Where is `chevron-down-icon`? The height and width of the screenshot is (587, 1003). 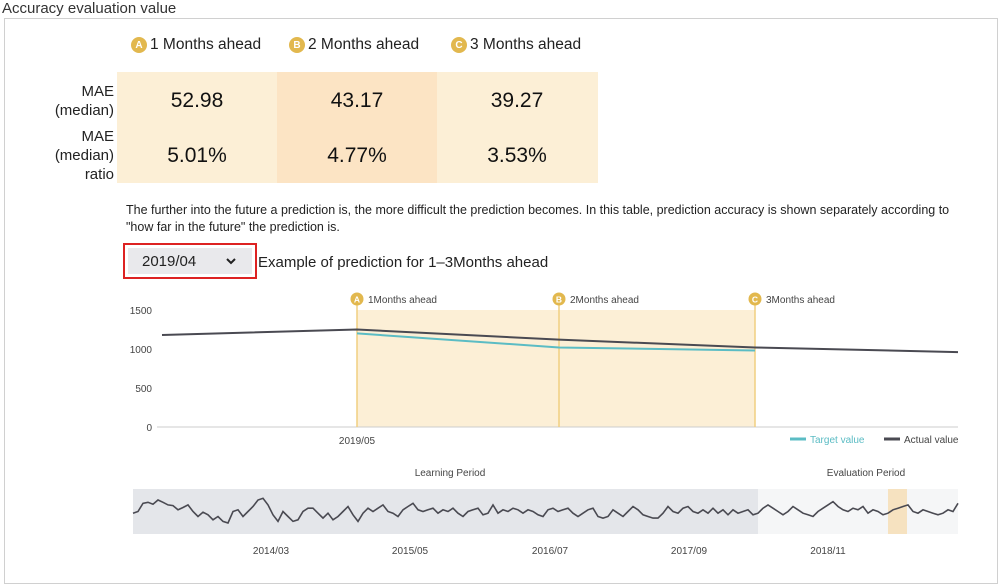 chevron-down-icon is located at coordinates (231, 261).